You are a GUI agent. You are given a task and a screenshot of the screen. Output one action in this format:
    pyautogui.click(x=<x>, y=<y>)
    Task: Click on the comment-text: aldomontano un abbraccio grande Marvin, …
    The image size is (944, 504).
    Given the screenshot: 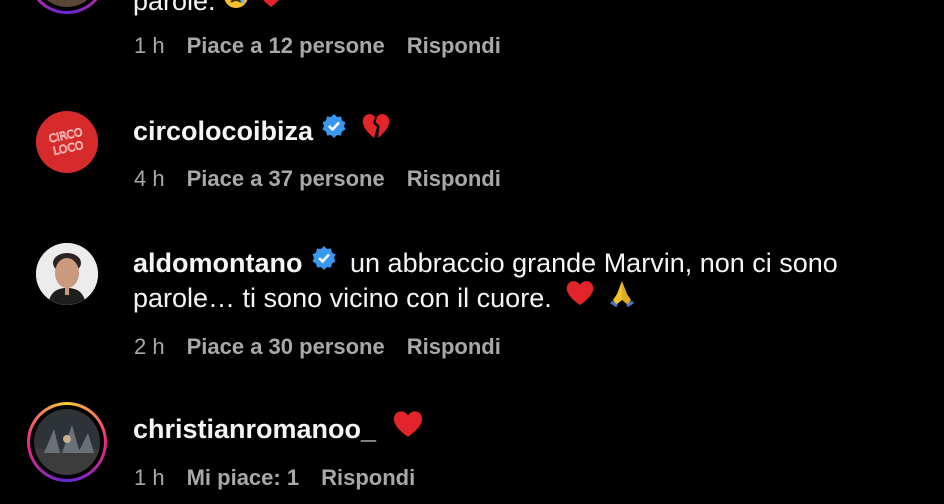 What is the action you would take?
    pyautogui.click(x=485, y=262)
    